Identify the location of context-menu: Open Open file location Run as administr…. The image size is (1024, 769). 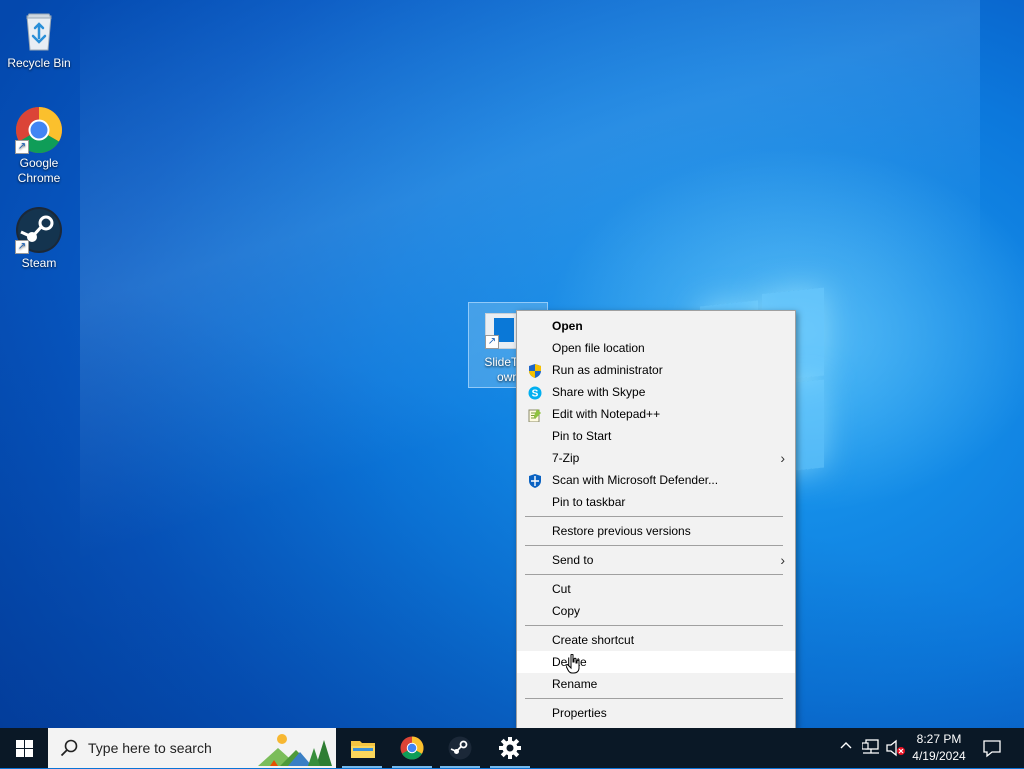
(656, 520).